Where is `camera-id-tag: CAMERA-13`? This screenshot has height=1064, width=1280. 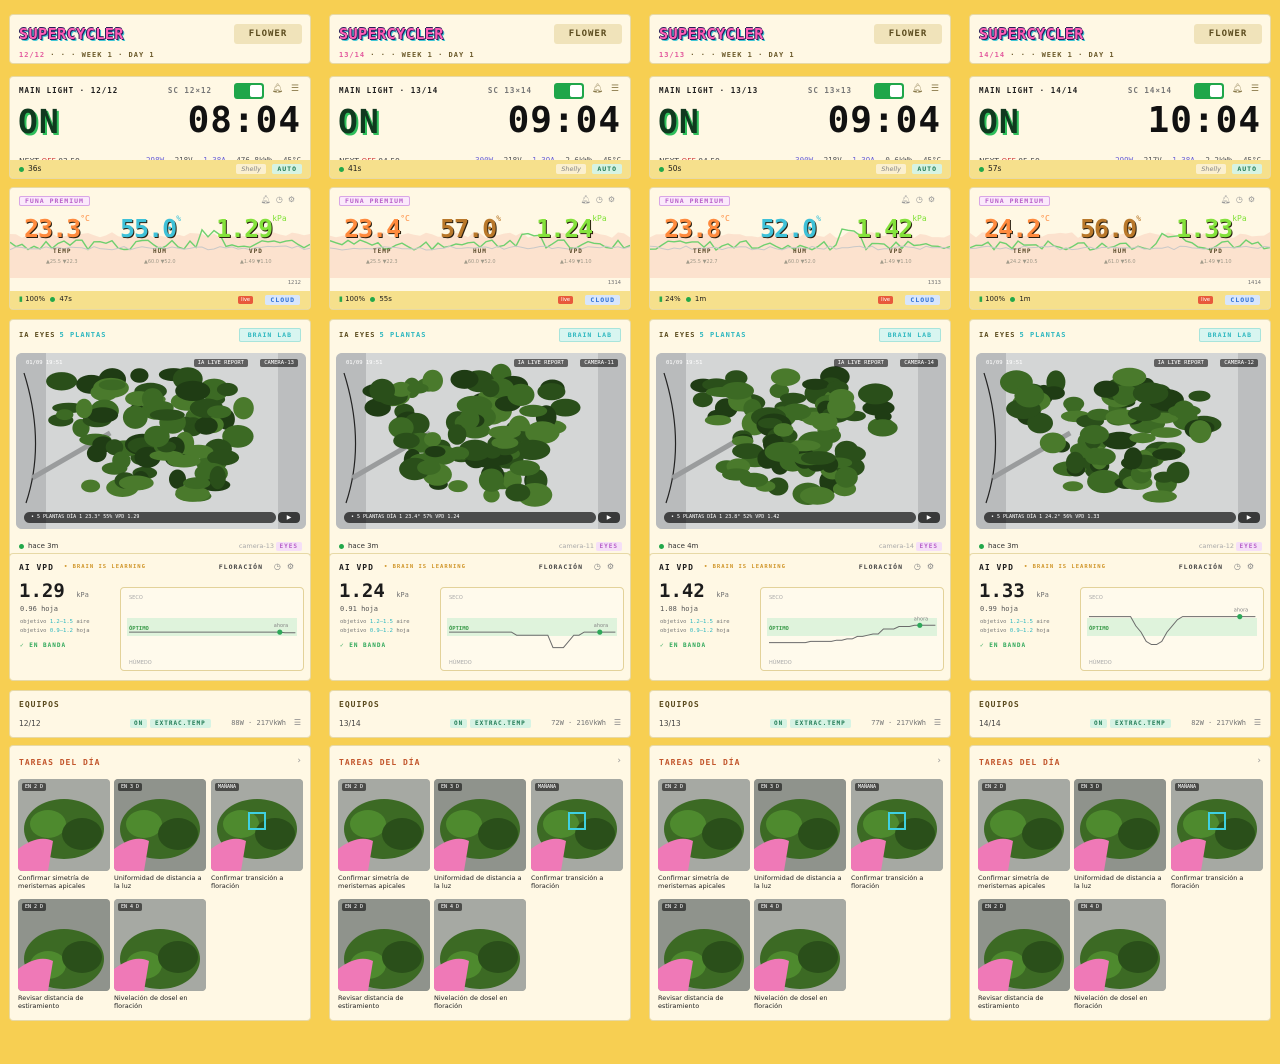 camera-id-tag: CAMERA-13 is located at coordinates (279, 363).